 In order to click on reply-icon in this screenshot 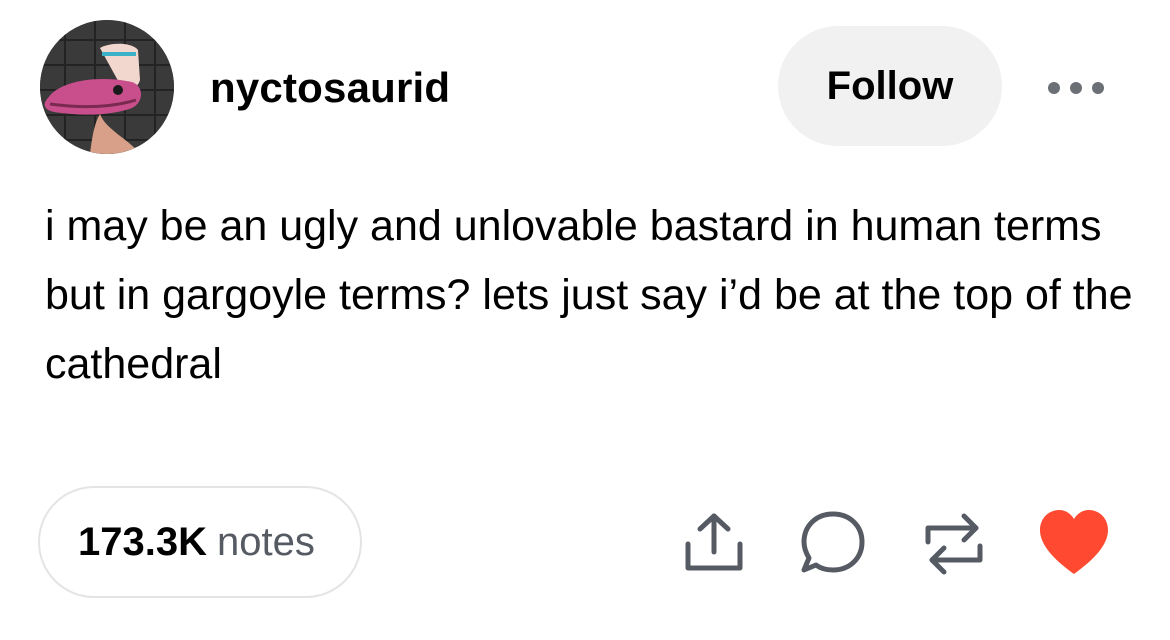, I will do `click(833, 543)`.